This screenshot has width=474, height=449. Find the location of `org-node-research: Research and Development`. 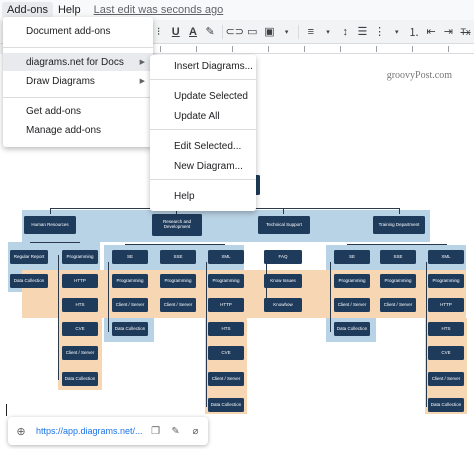

org-node-research: Research and Development is located at coordinates (177, 225).